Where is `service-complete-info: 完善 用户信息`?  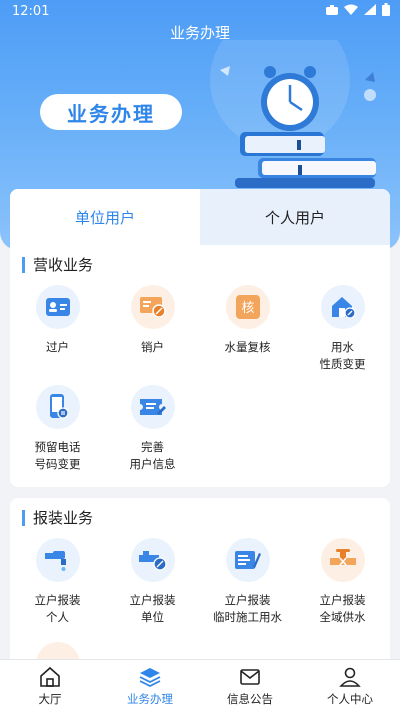 service-complete-info: 完善 用户信息 is located at coordinates (152, 429).